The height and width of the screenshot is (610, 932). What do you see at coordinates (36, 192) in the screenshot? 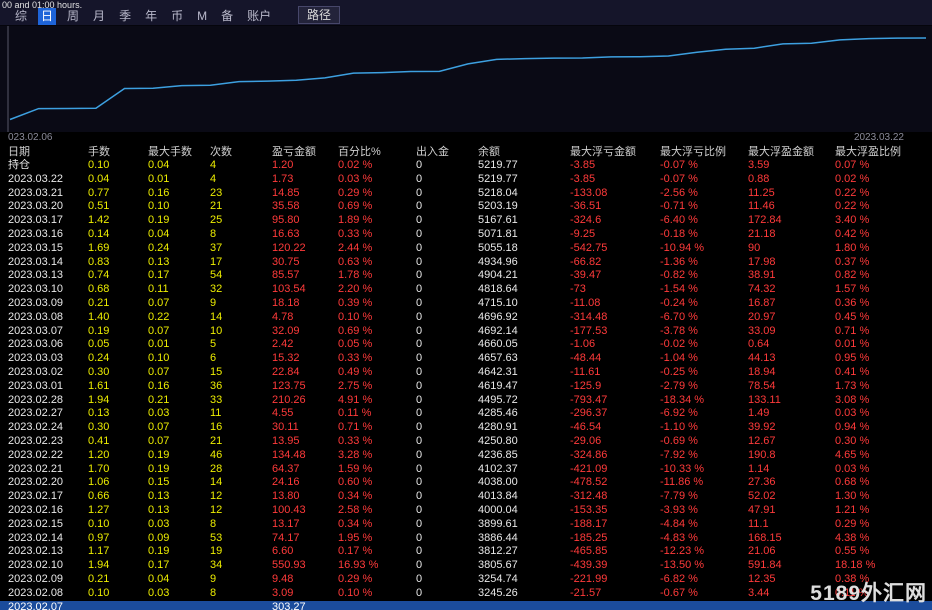
I see `cell: 2023.03.21` at bounding box center [36, 192].